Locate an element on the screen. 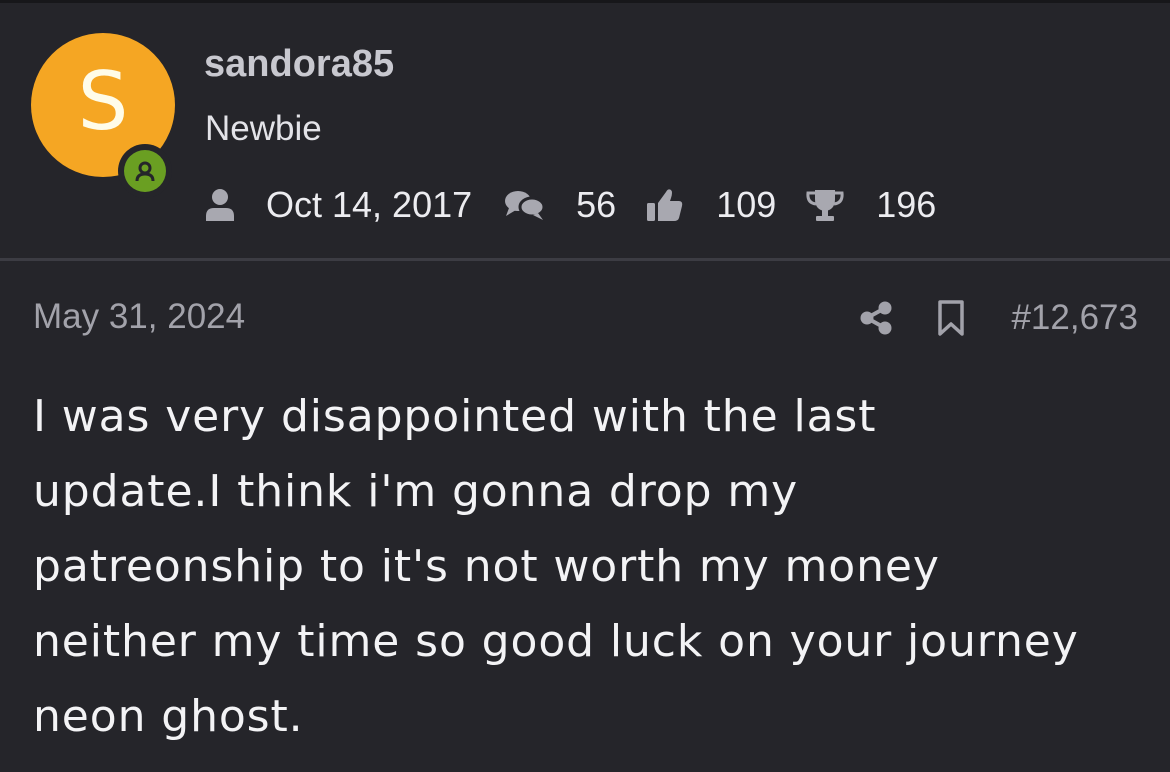 The height and width of the screenshot is (772, 1170). header-divider is located at coordinates (585, 259).